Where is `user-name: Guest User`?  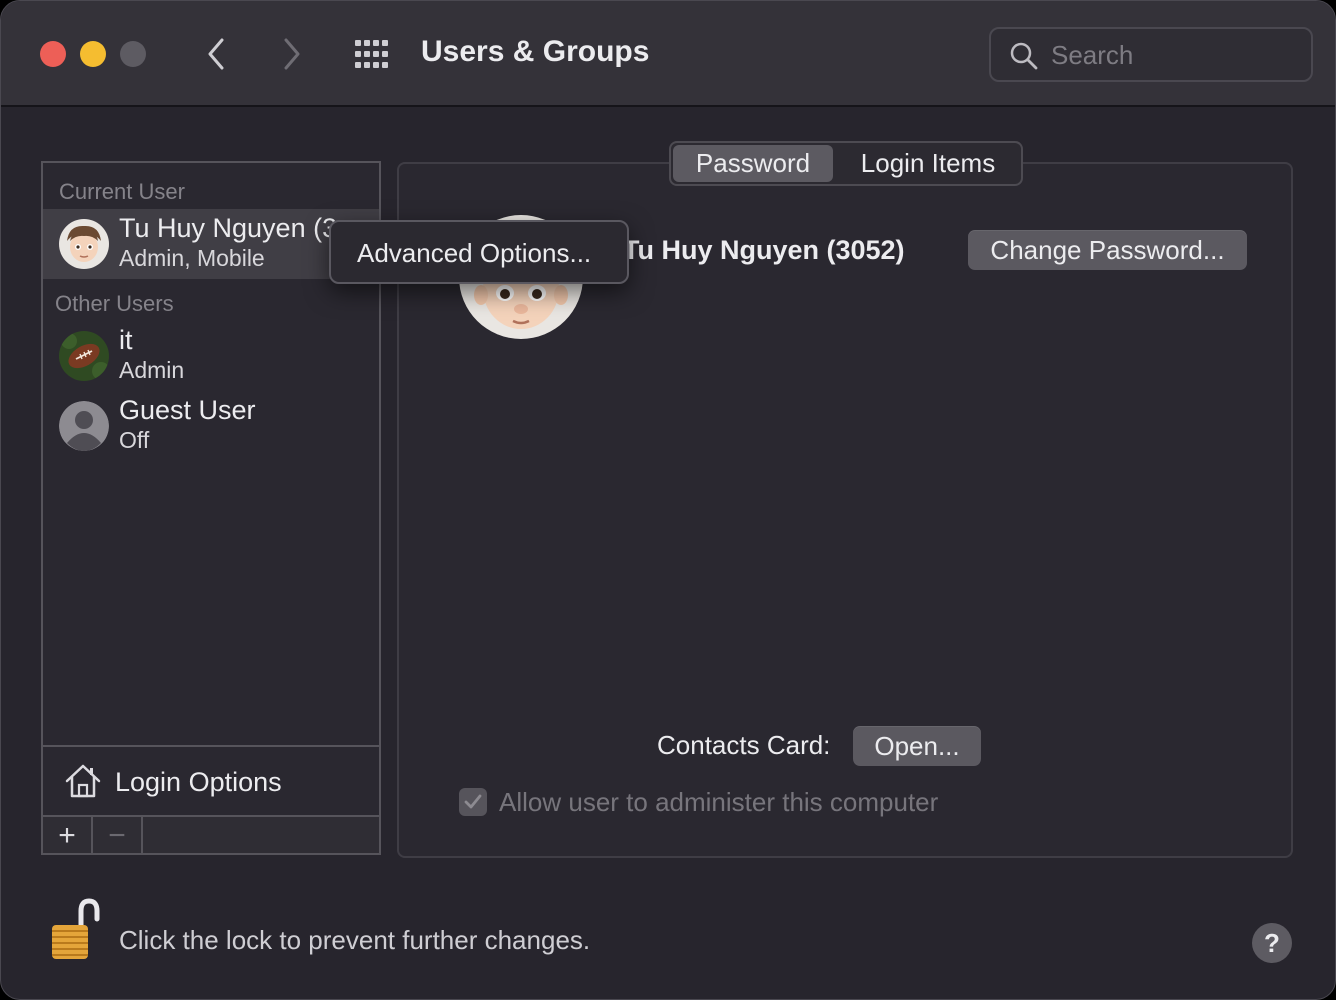
user-name: Guest User is located at coordinates (187, 410).